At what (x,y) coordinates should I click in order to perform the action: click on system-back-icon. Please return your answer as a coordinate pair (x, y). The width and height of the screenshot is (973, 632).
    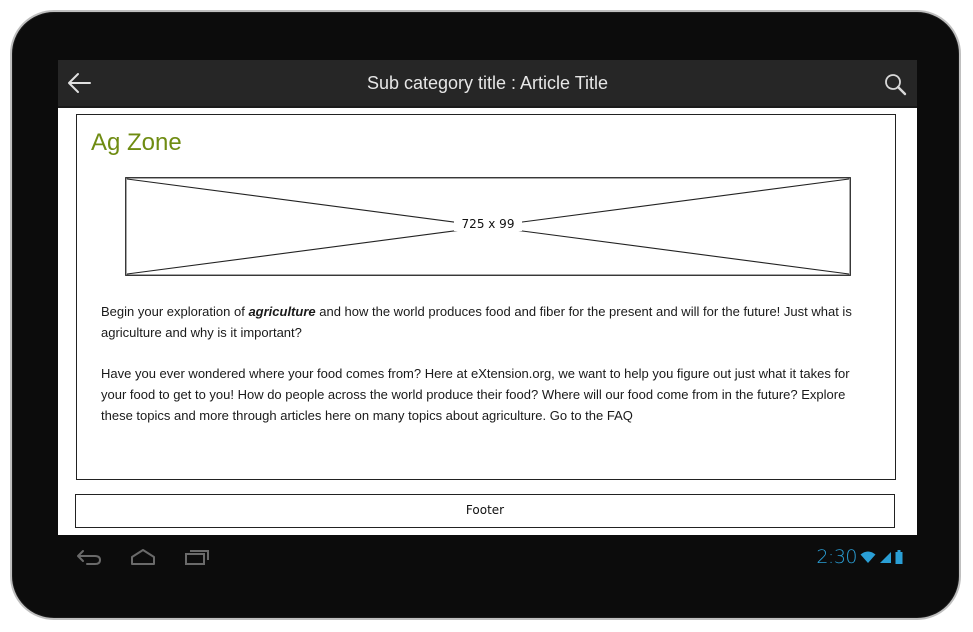
    Looking at the image, I should click on (89, 557).